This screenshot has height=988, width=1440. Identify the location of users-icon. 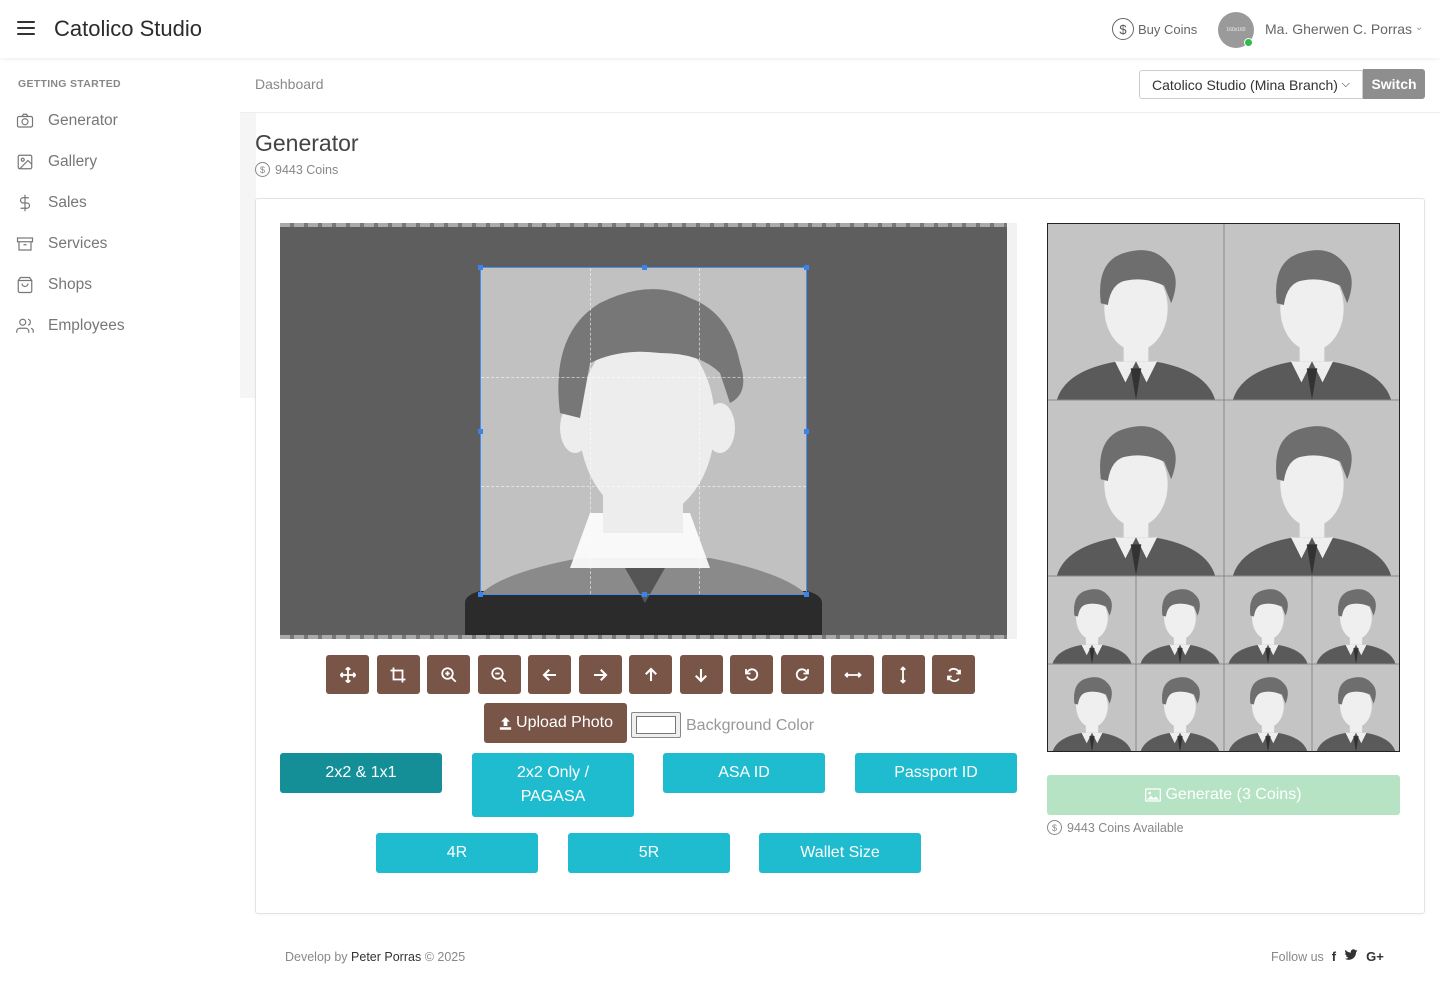
(25, 325).